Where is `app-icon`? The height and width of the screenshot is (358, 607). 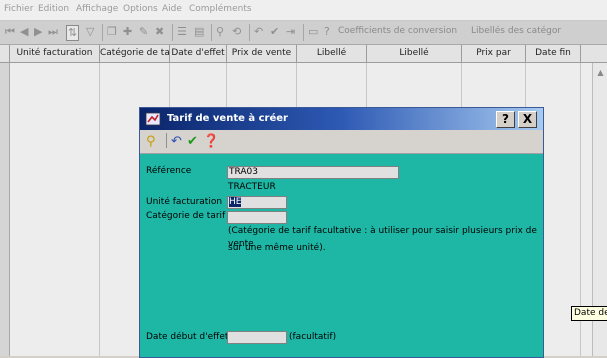
app-icon is located at coordinates (153, 119).